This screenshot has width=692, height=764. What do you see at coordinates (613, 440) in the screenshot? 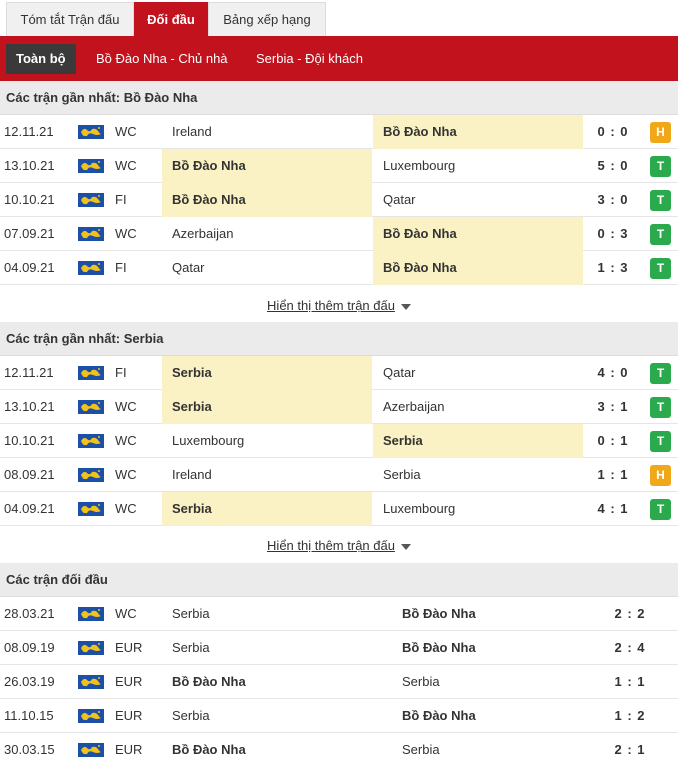
I see `match-score: 0 : 1` at bounding box center [613, 440].